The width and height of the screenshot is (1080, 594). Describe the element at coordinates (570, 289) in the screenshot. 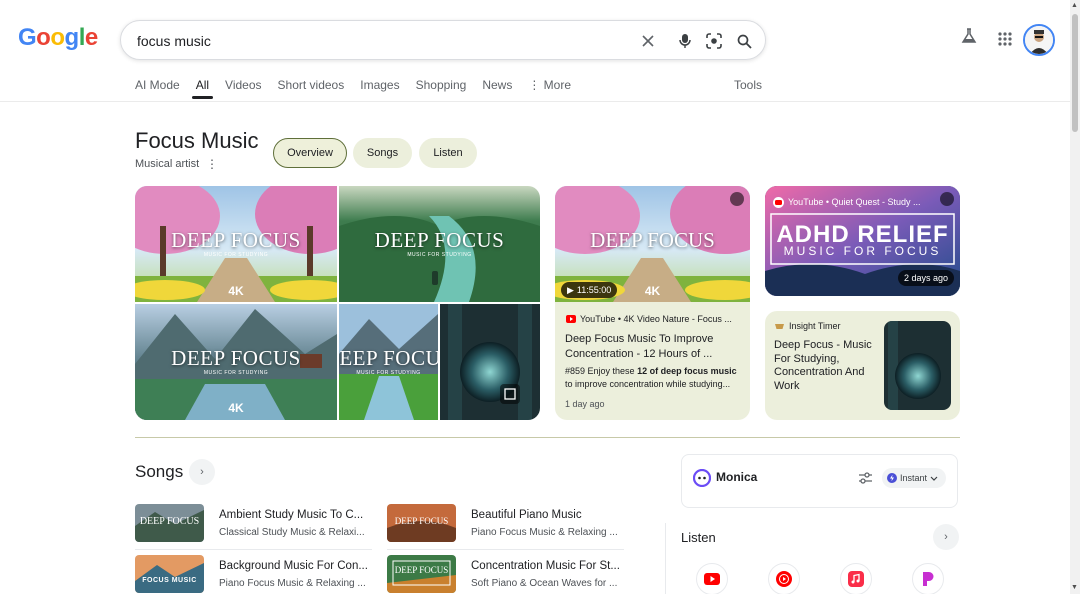

I see `play-icon: ▶` at that location.